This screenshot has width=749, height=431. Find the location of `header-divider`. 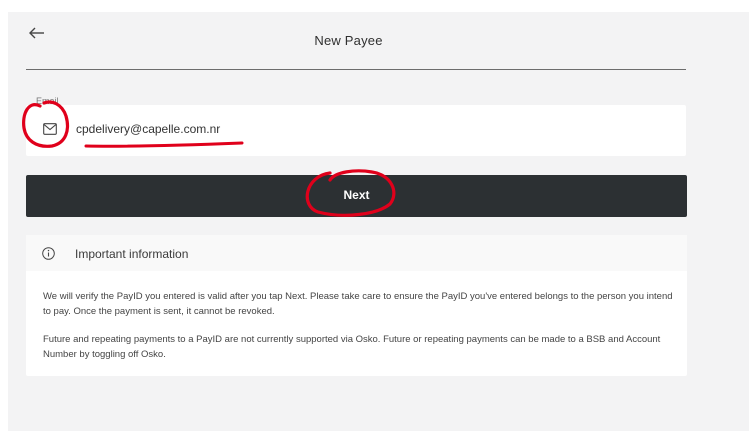

header-divider is located at coordinates (356, 69).